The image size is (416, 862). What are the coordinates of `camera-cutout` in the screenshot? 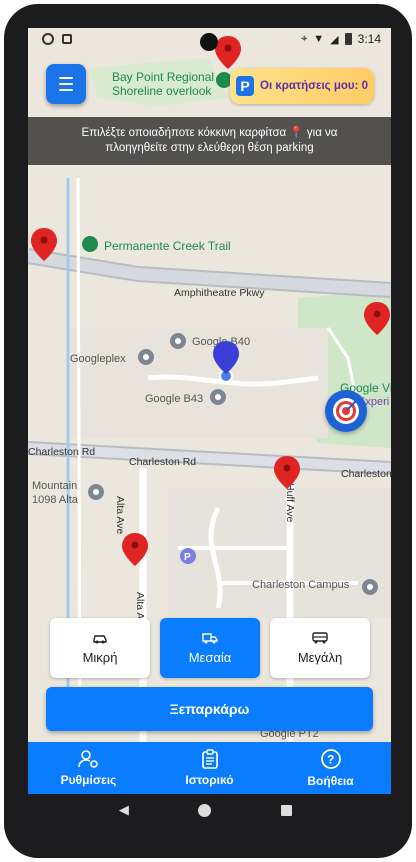 It's located at (209, 42).